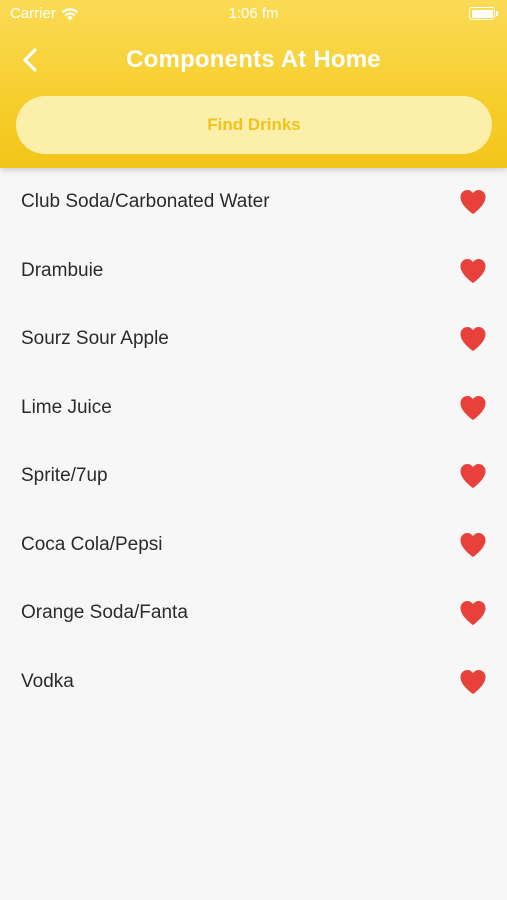 This screenshot has width=507, height=900. Describe the element at coordinates (145, 202) in the screenshot. I see `list-item-label: Club Soda/Carbonated Water` at that location.